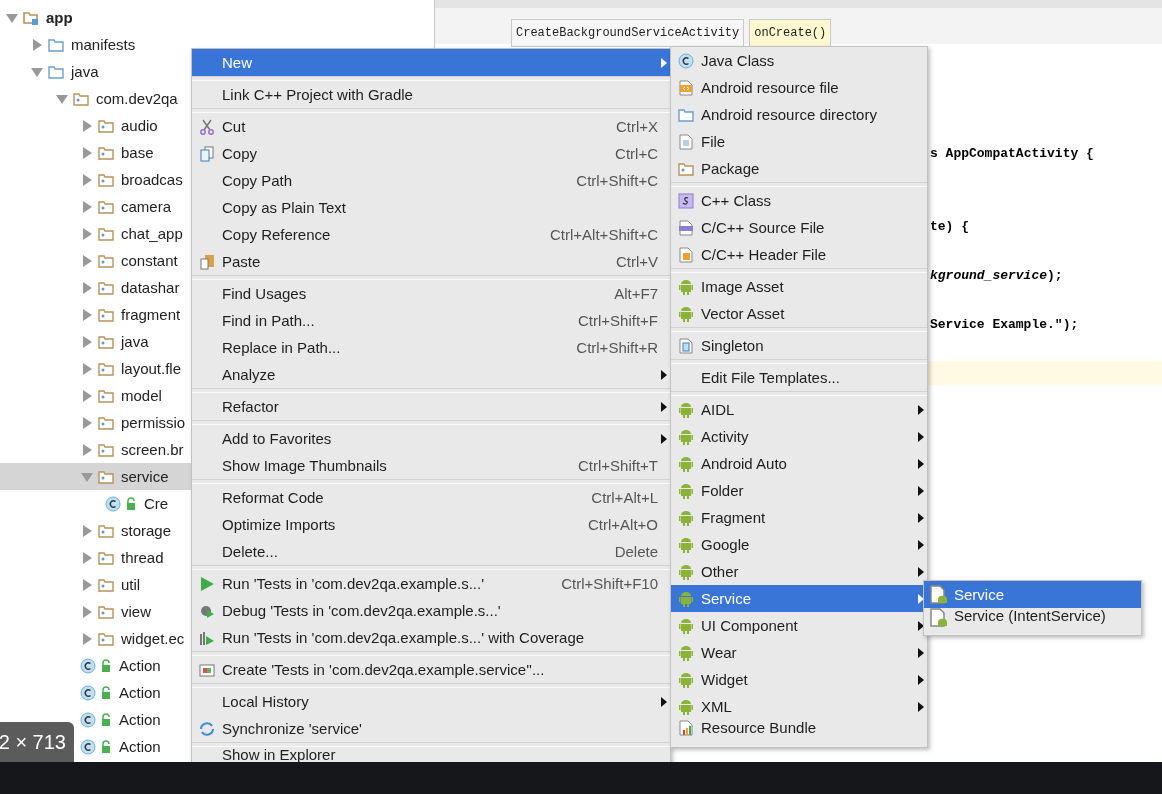  Describe the element at coordinates (1004, 324) in the screenshot. I see `code-line: Service Example.");` at that location.